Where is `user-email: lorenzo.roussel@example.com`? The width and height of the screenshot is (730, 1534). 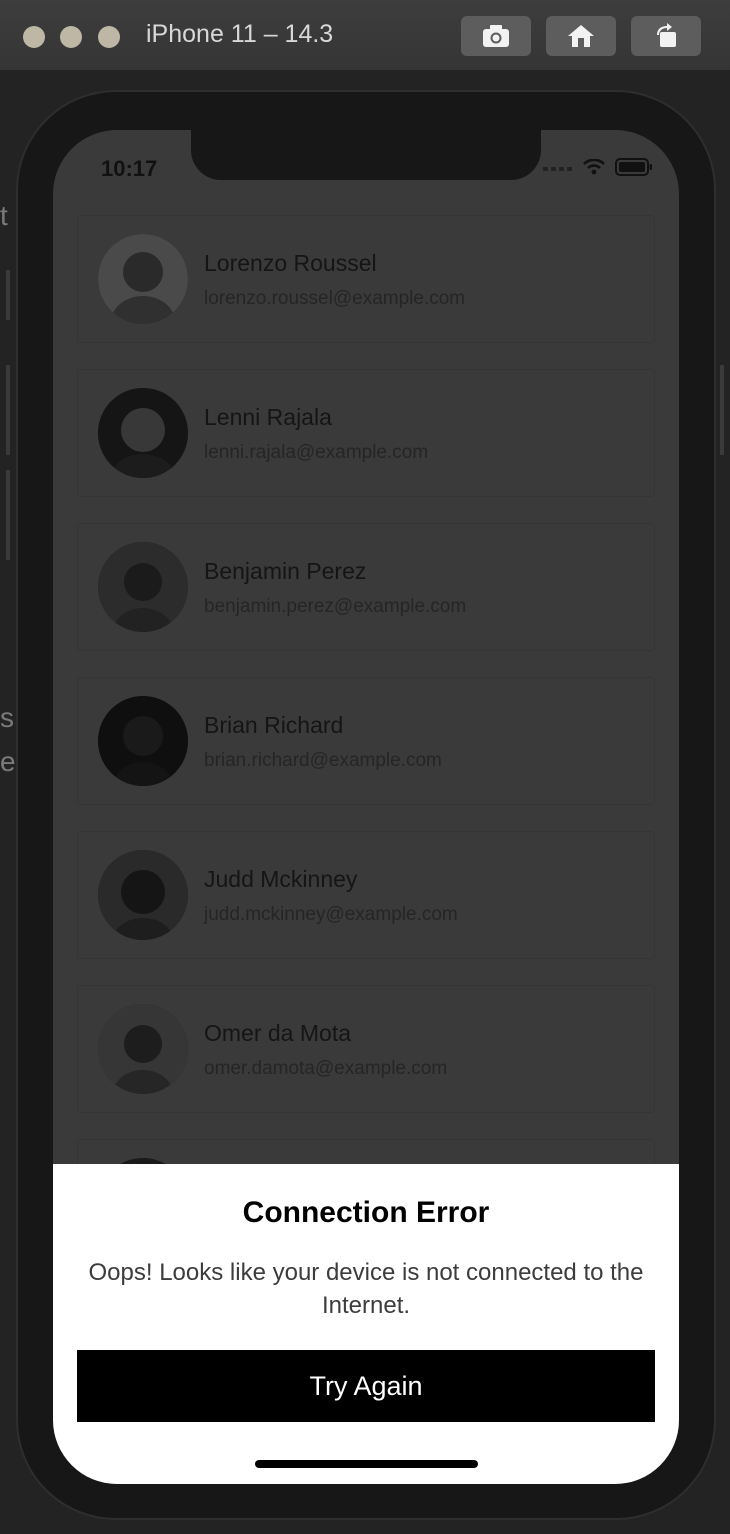 user-email: lorenzo.roussel@example.com is located at coordinates (335, 298).